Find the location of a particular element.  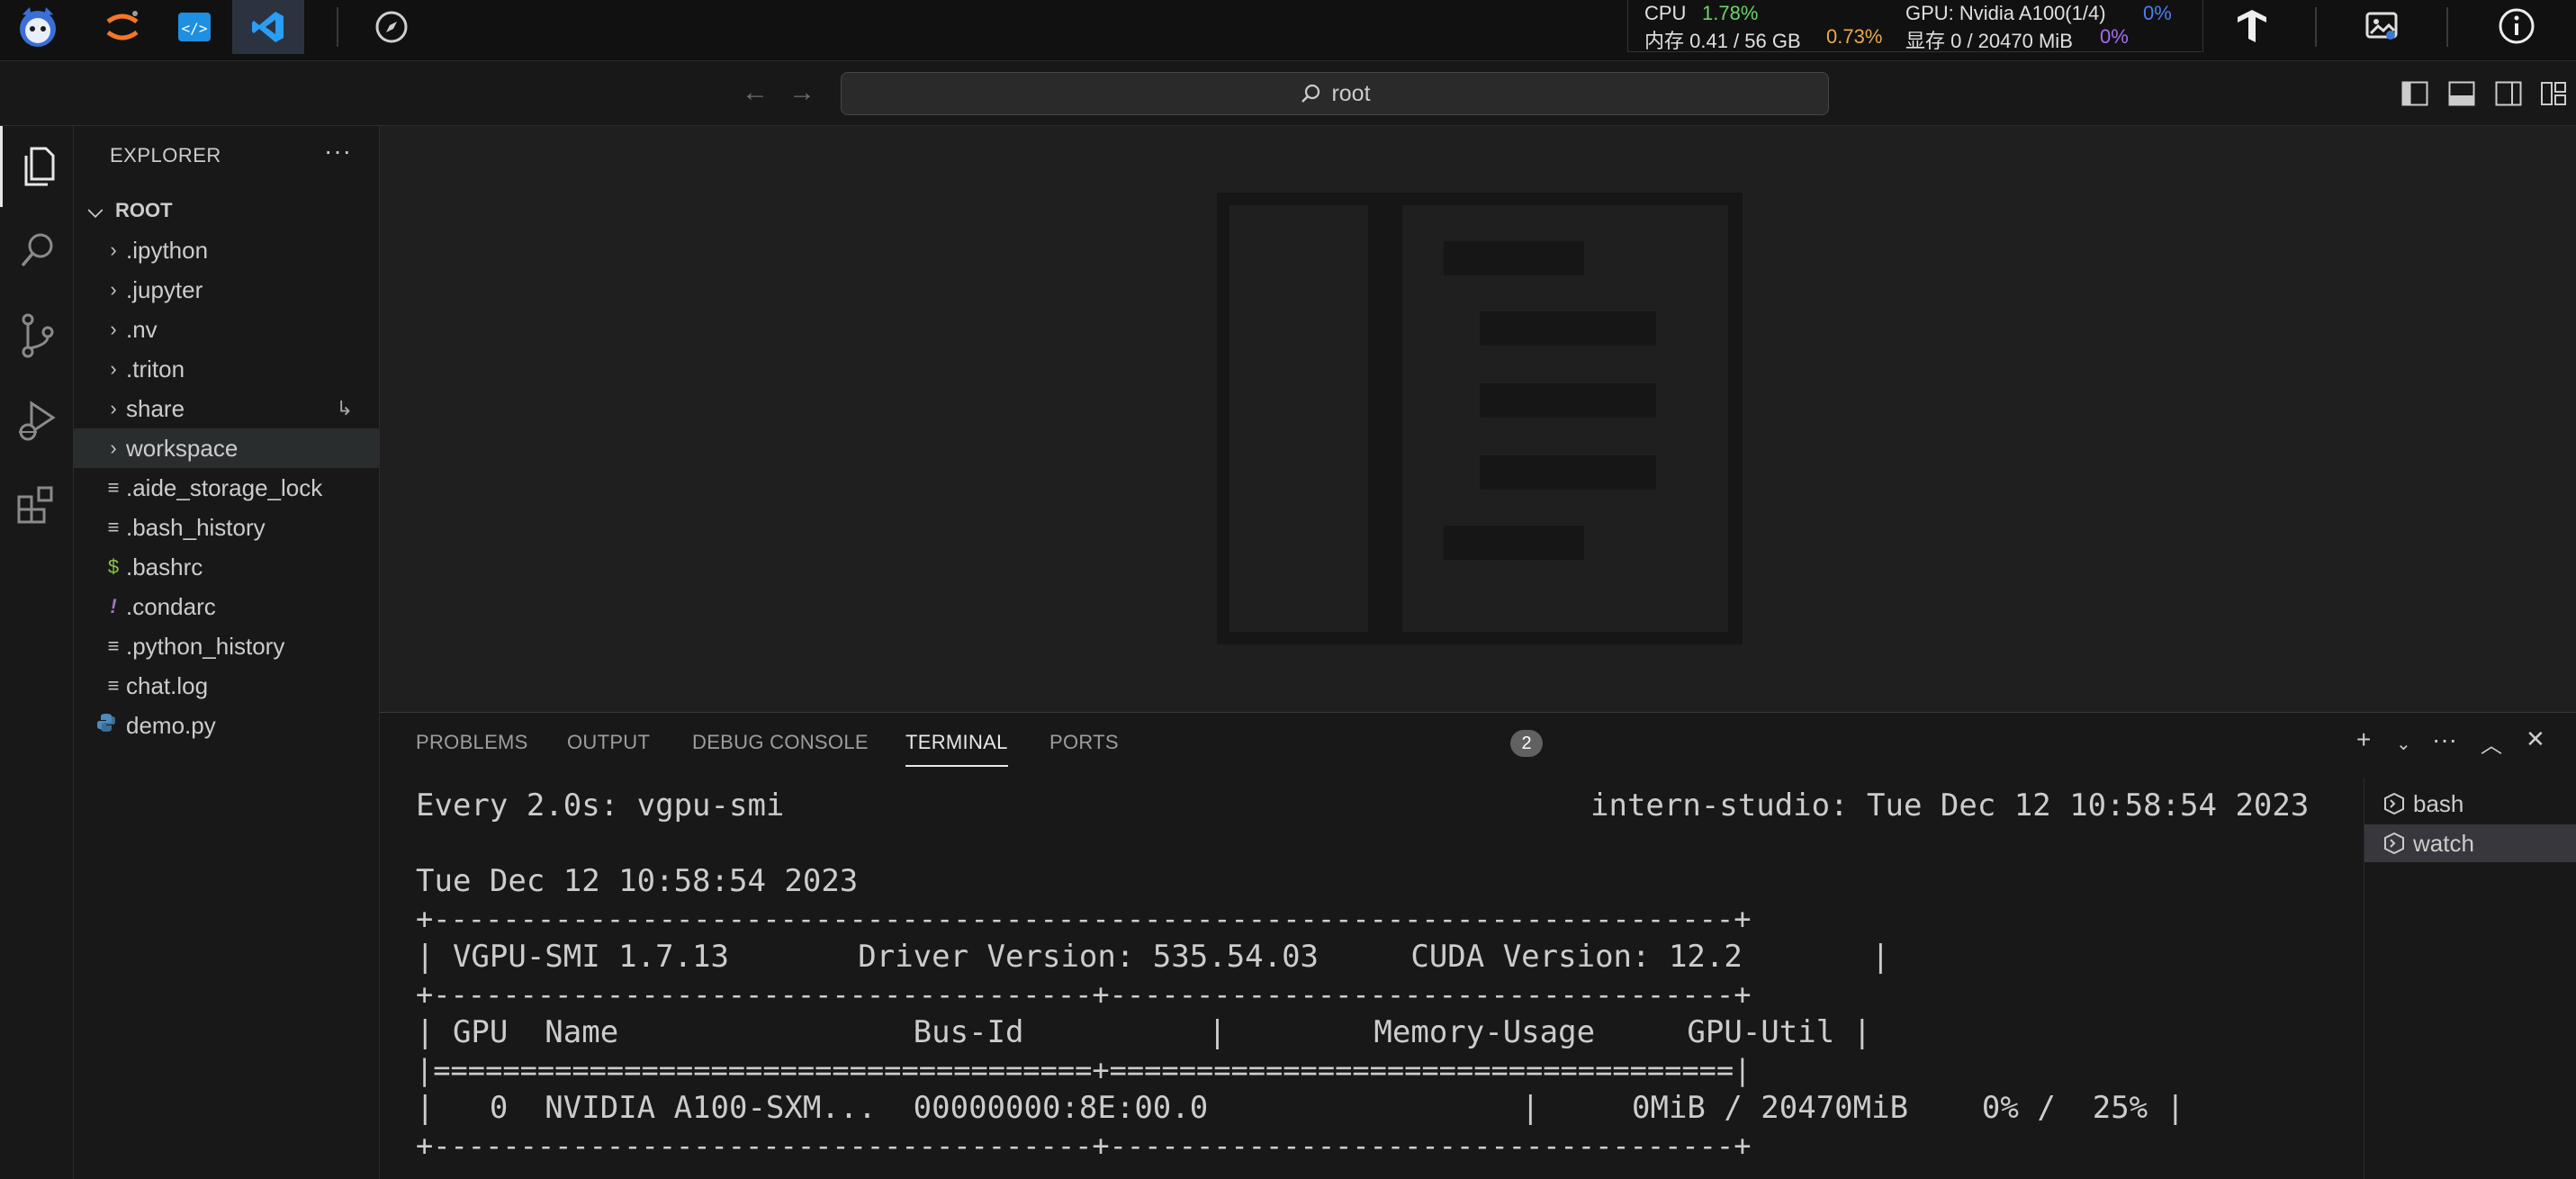

maximize-panel-chevron-up-icon: ︿ is located at coordinates (2491, 743).